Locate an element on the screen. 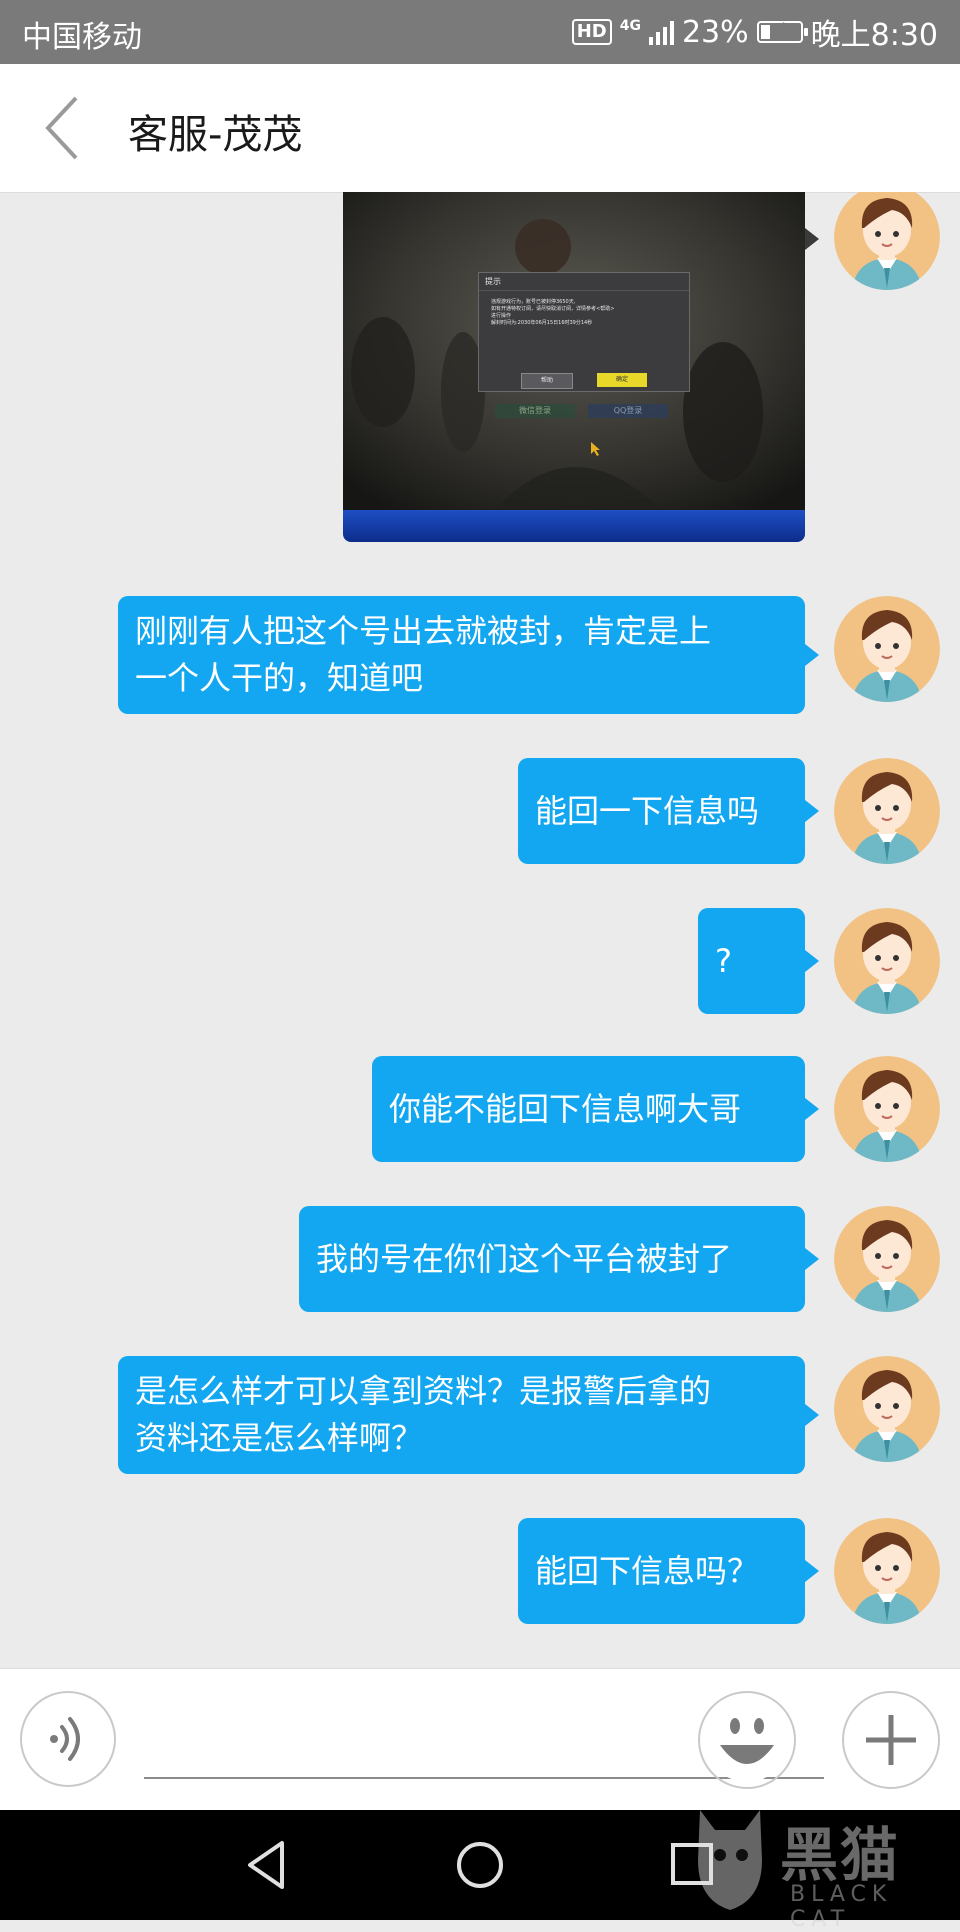 The height and width of the screenshot is (1932, 960). message-line: 一个人干的，知道吧 is located at coordinates (279, 678).